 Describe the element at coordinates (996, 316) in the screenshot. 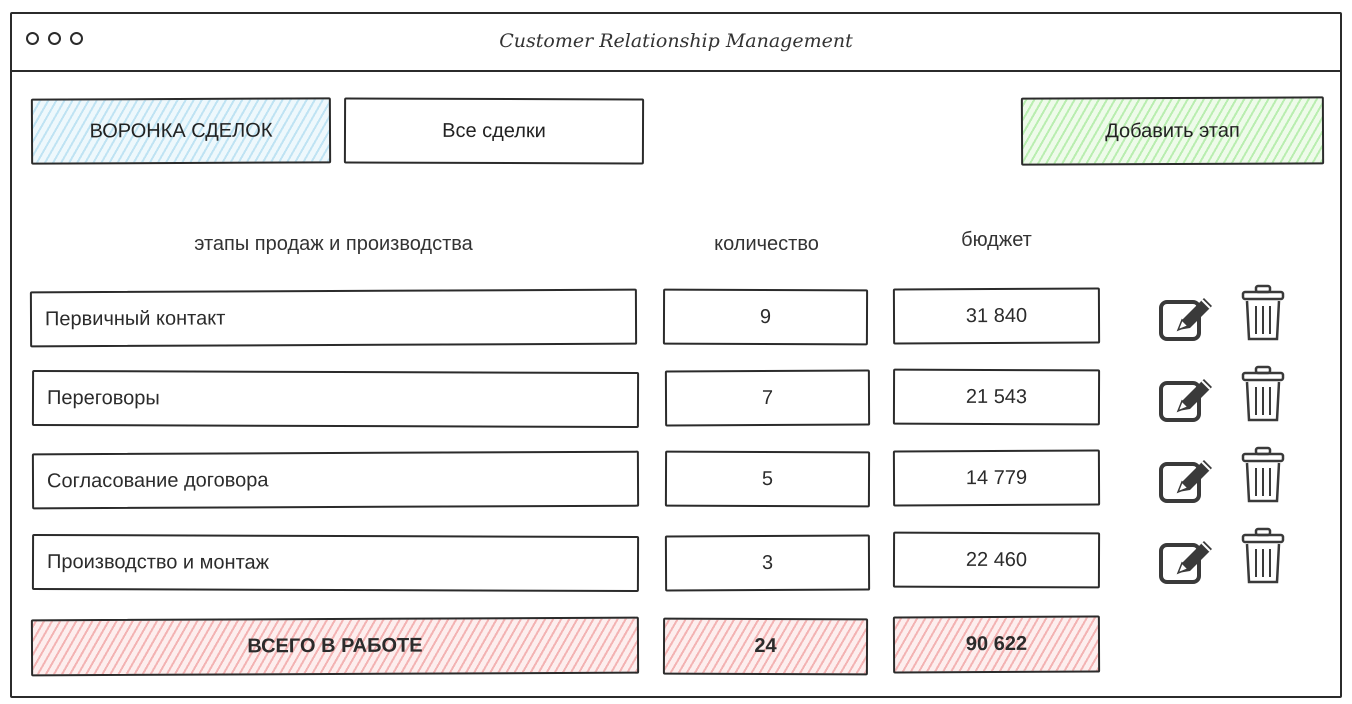

I see `stage-budget-cell: 31 840` at that location.